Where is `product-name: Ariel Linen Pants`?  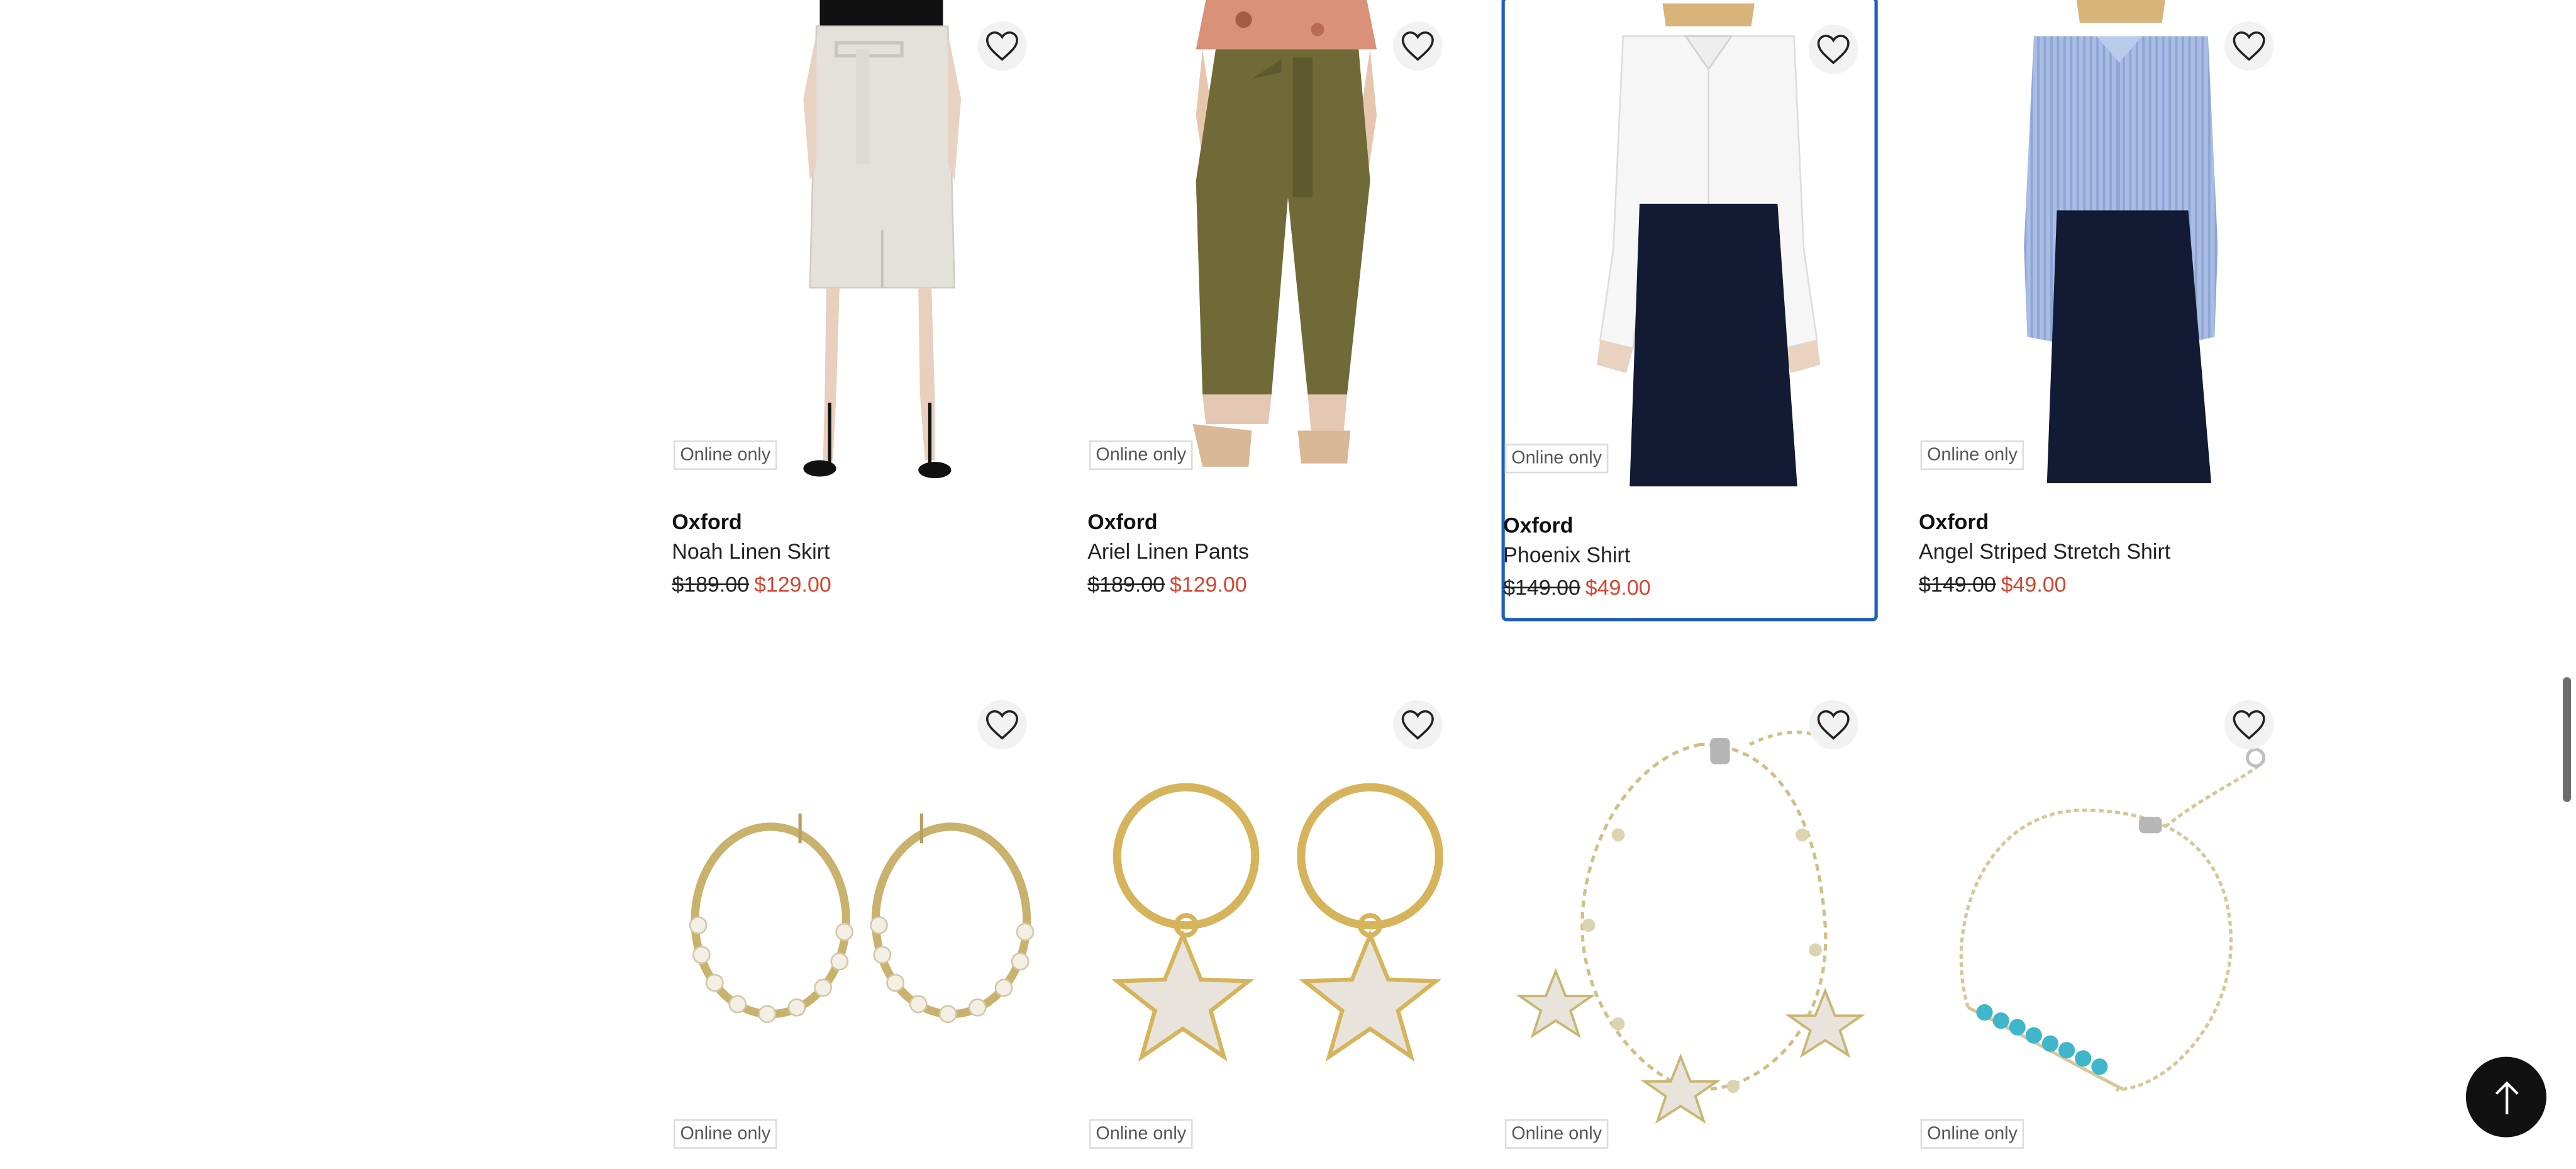 product-name: Ariel Linen Pants is located at coordinates (1168, 552).